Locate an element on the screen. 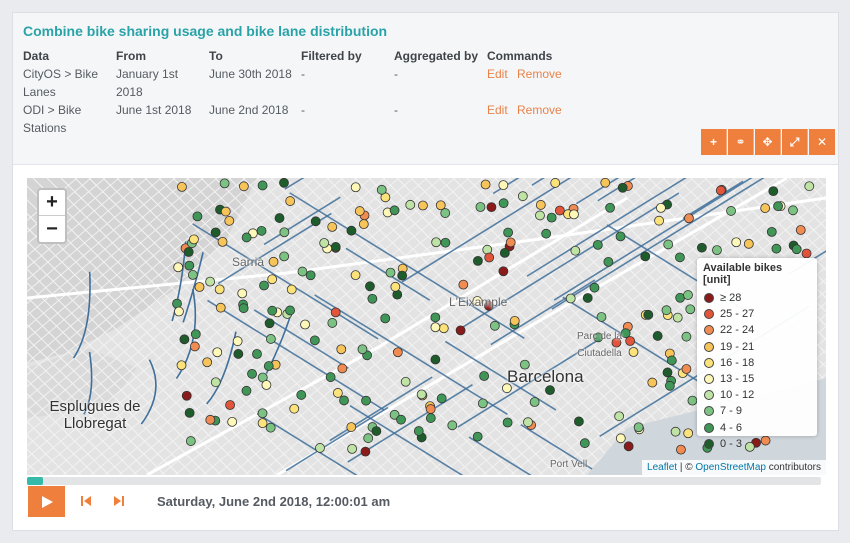  skip-back-icon is located at coordinates (86, 501).